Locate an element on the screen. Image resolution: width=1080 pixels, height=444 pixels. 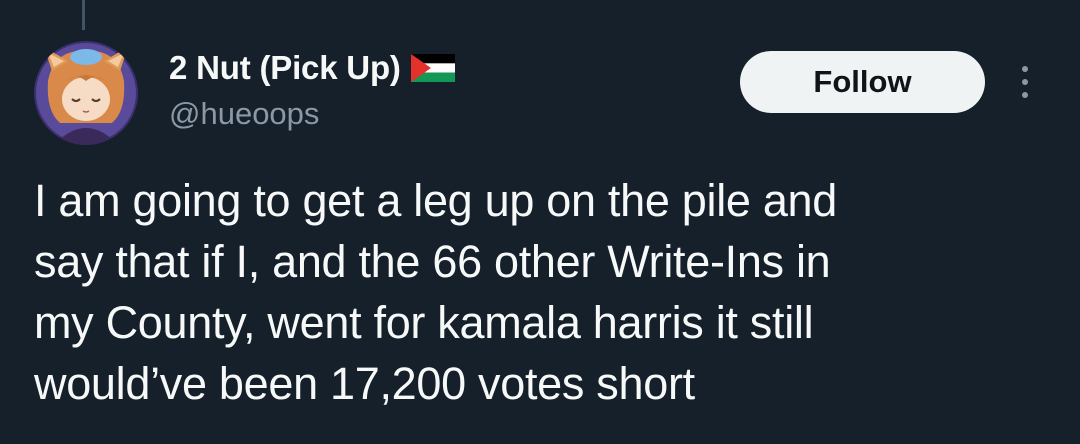
avatar is located at coordinates (86, 93).